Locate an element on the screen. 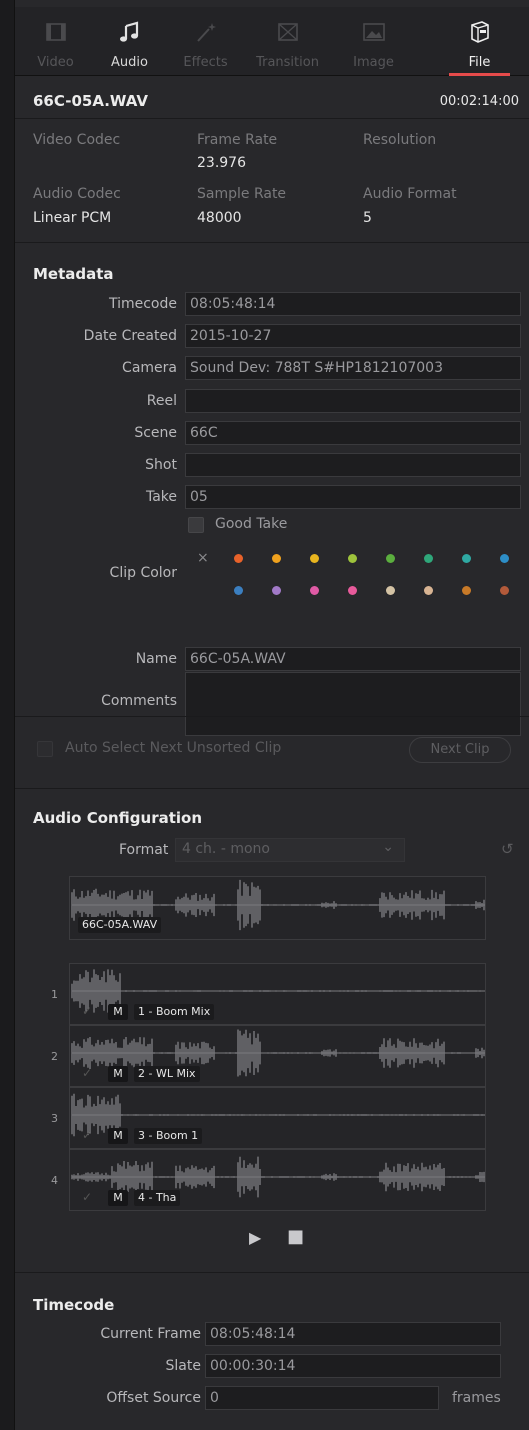 The height and width of the screenshot is (1430, 529). channel-2-number: 2 is located at coordinates (54, 1056).